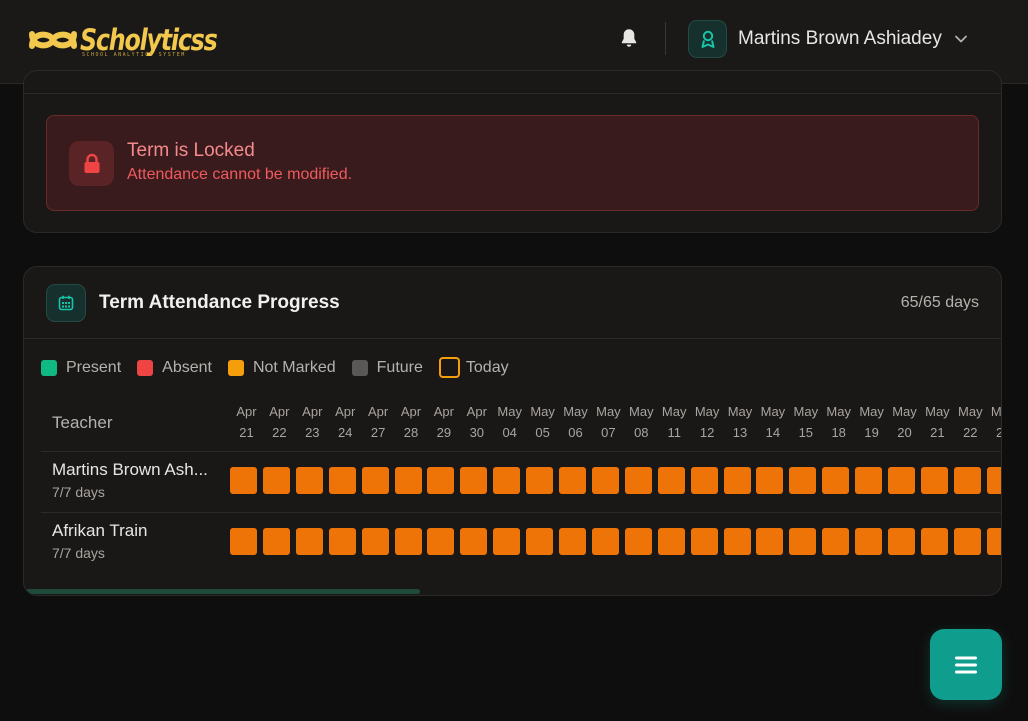 The width and height of the screenshot is (1028, 721). I want to click on date-day: 29, so click(444, 432).